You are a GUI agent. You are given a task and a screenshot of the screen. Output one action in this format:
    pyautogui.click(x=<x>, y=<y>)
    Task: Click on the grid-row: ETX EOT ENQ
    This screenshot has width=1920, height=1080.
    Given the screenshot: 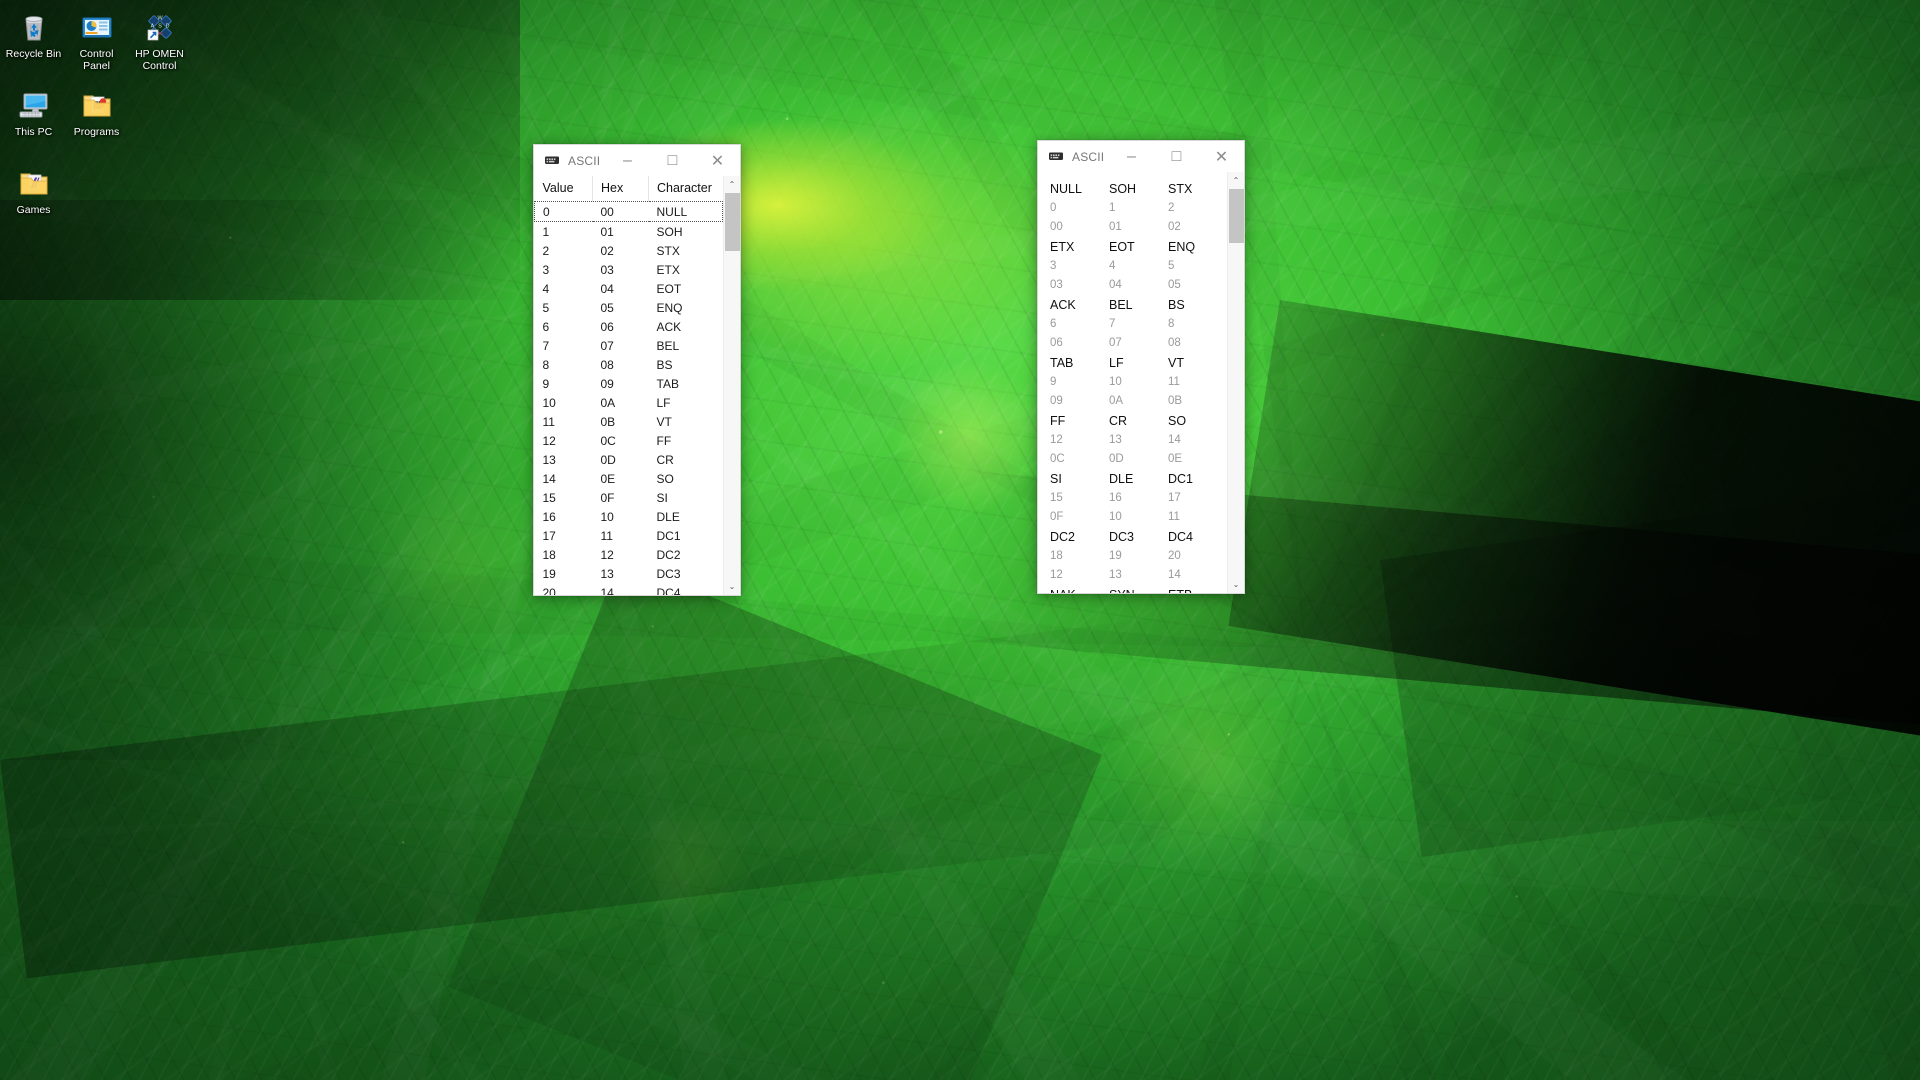 What is the action you would take?
    pyautogui.click(x=1138, y=247)
    